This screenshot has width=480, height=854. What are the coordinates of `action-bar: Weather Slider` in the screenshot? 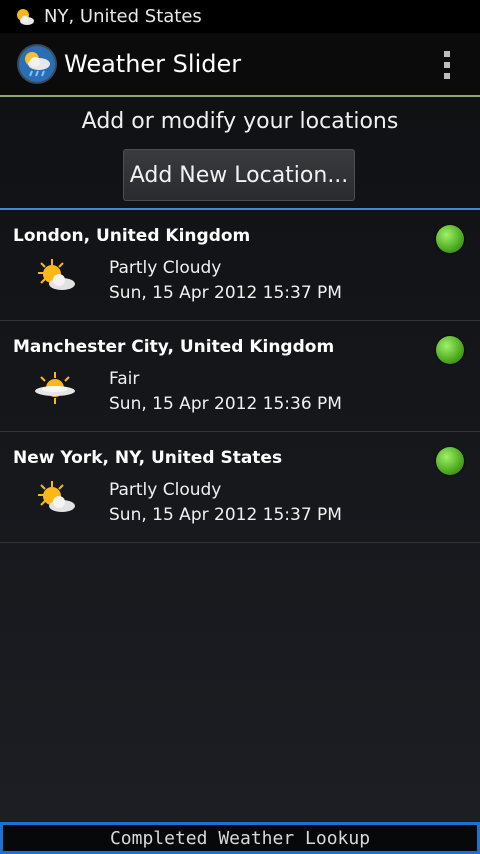 It's located at (240, 64).